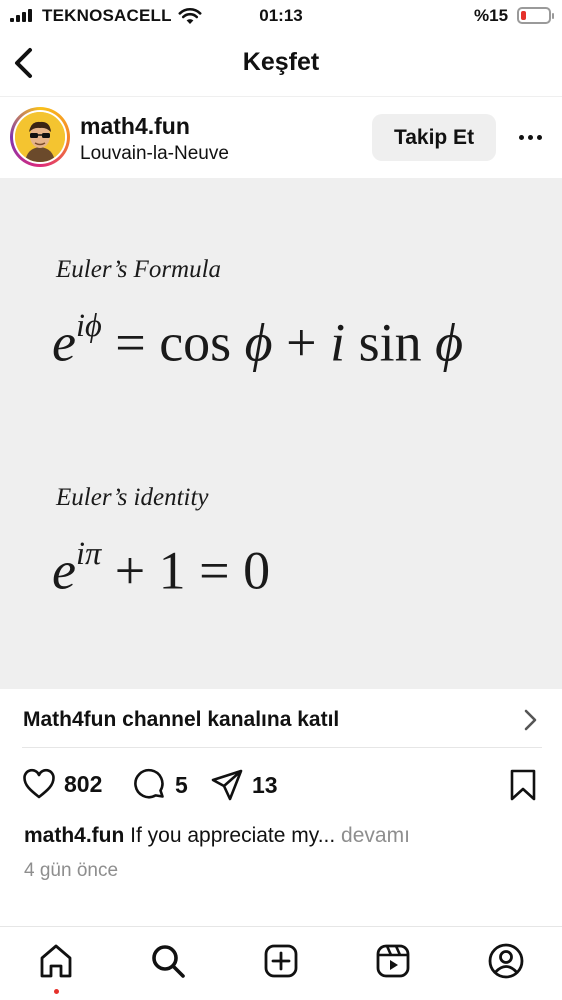  What do you see at coordinates (449, 342) in the screenshot?
I see `formula-phi-2: ϕ` at bounding box center [449, 342].